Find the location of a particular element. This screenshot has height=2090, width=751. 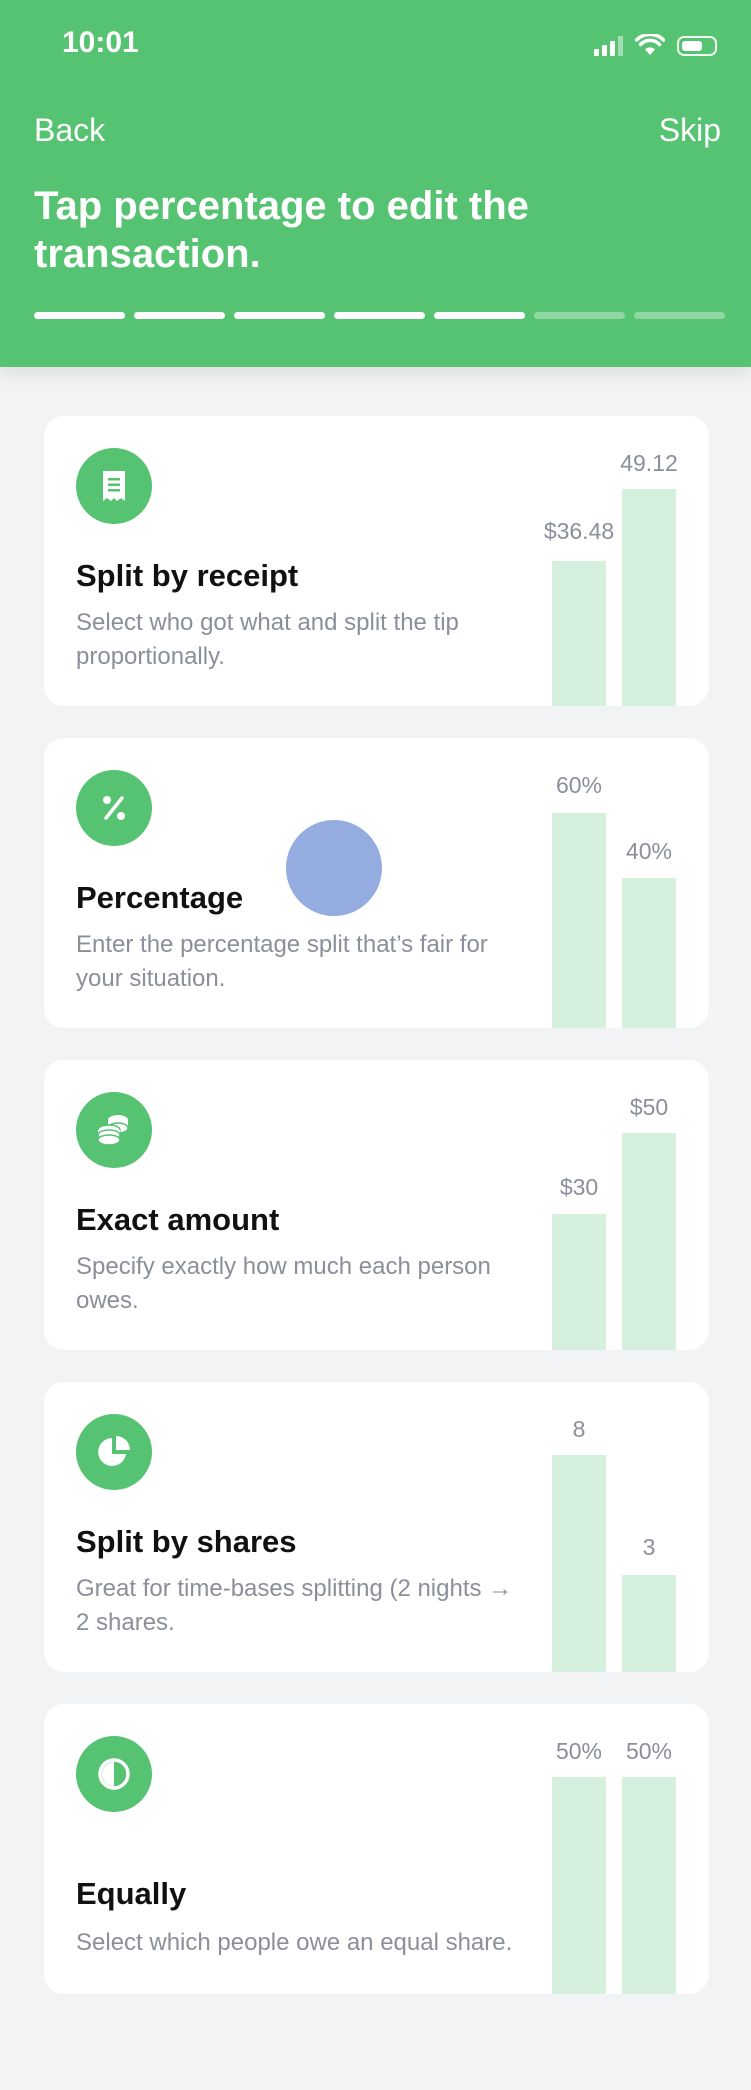

bar-label: 3 is located at coordinates (649, 1547).